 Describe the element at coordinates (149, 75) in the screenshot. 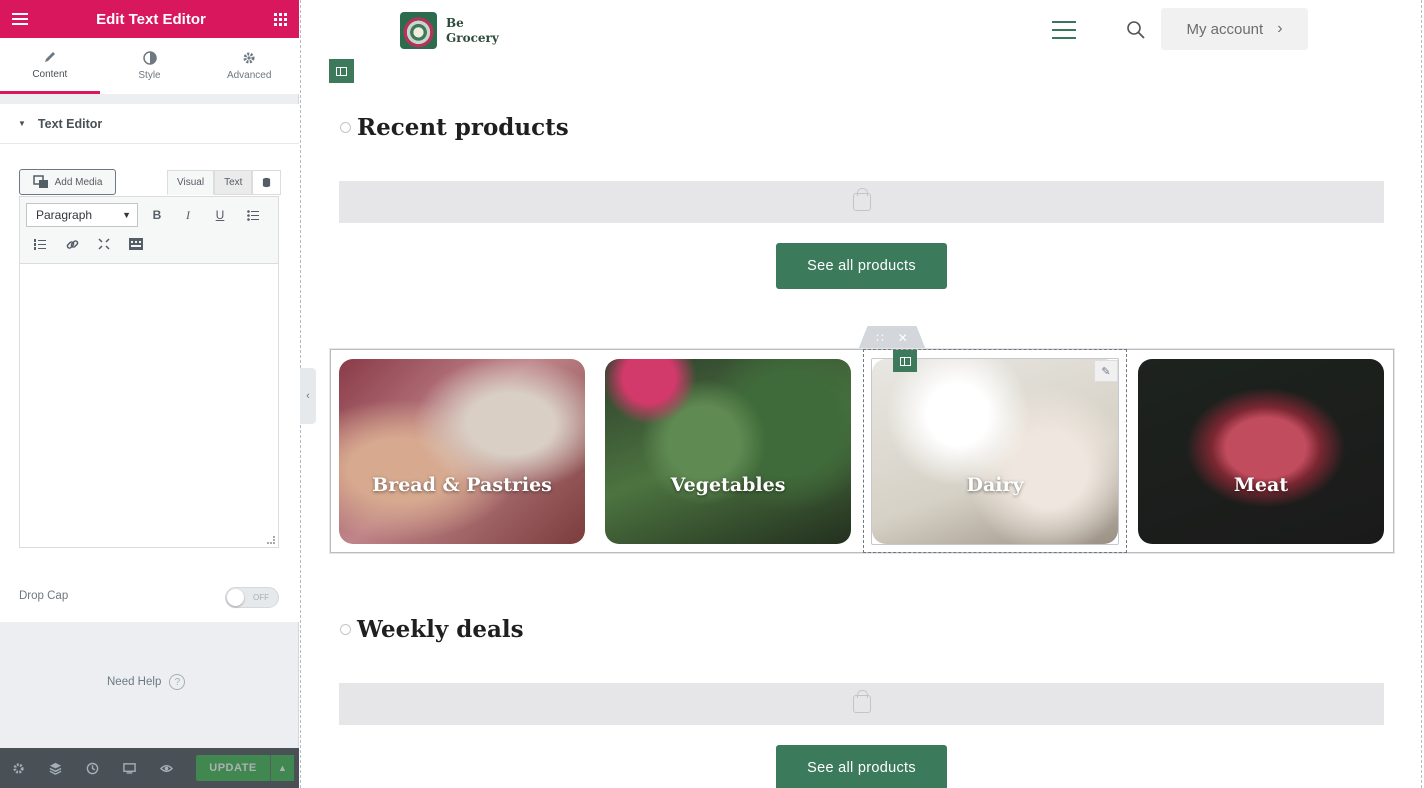

I see `tab-style-label: Style` at that location.